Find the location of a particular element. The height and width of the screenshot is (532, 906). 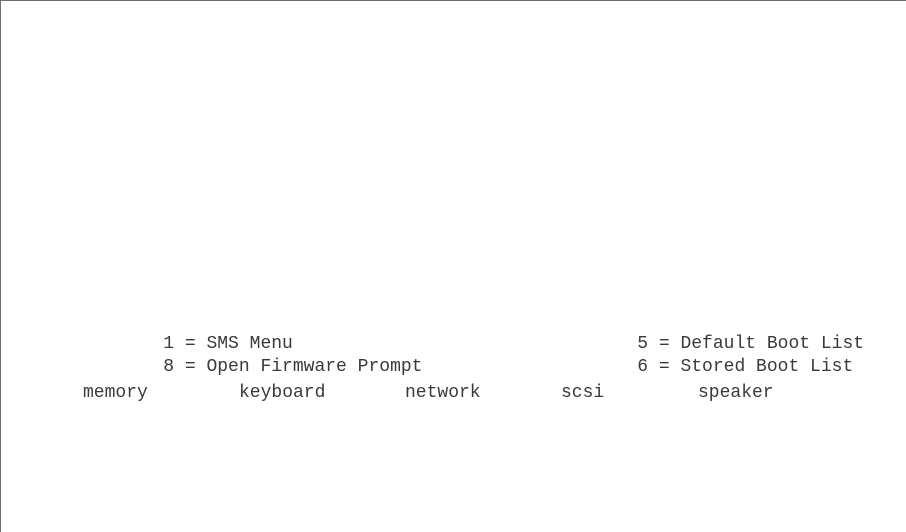

device-memory: memory is located at coordinates (115, 393).